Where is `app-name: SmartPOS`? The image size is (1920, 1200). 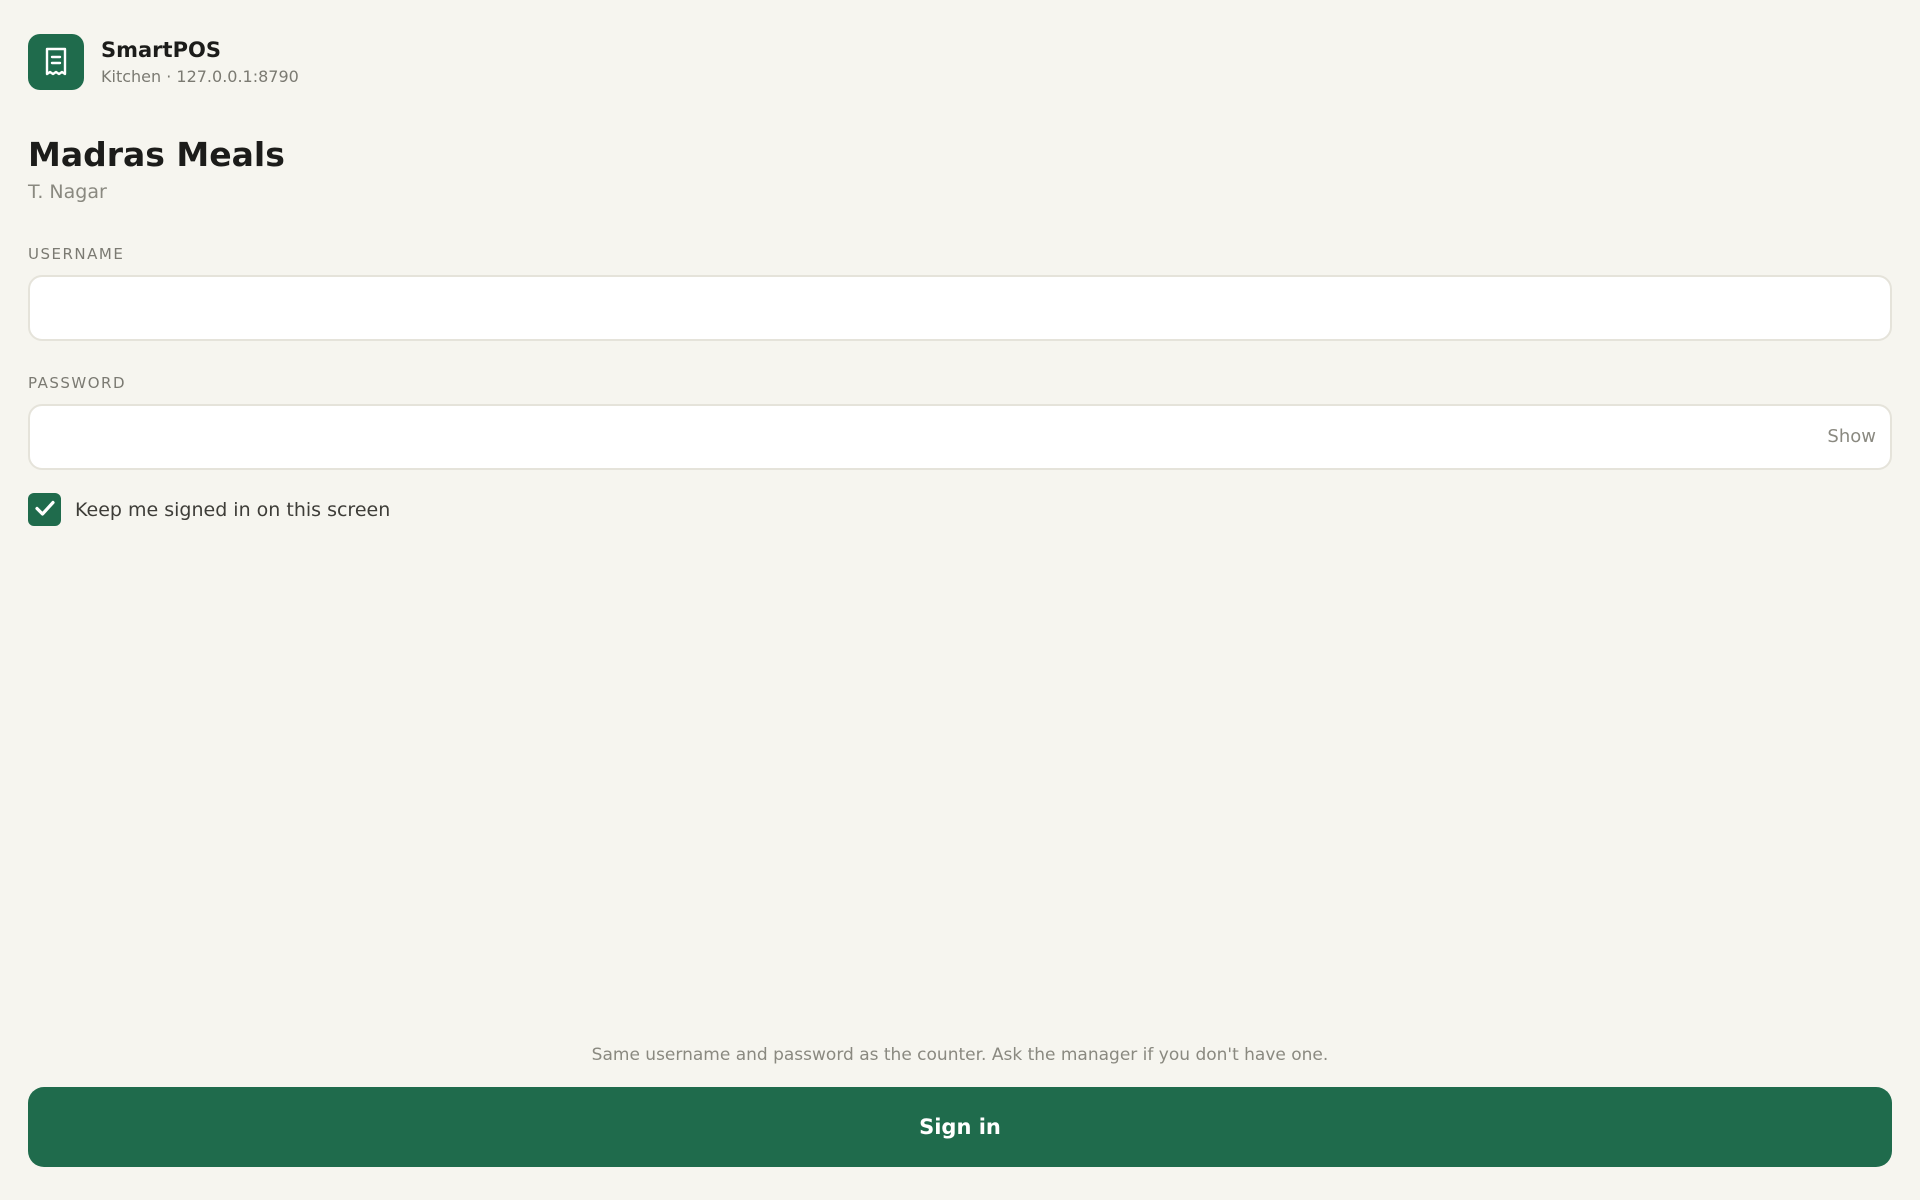
app-name: SmartPOS is located at coordinates (161, 50).